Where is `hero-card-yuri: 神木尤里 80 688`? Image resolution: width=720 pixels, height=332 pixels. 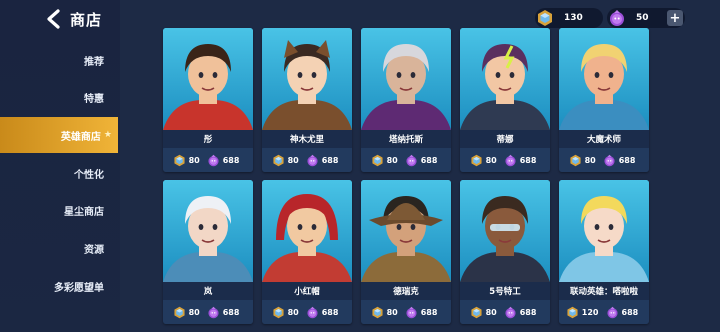
hero-card-yuri: 神木尤里 80 688 is located at coordinates (307, 100).